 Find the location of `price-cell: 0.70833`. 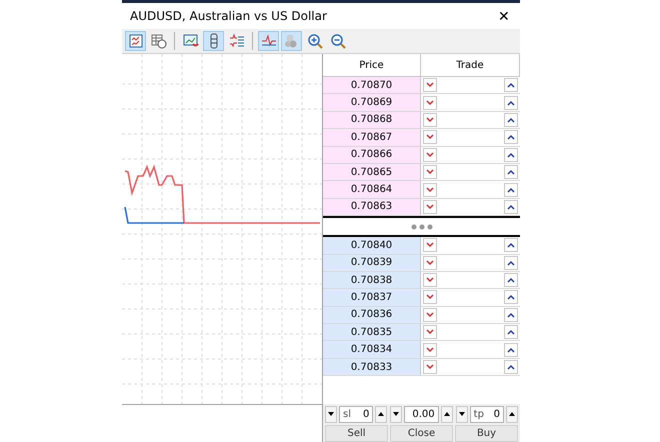

price-cell: 0.70833 is located at coordinates (372, 367).